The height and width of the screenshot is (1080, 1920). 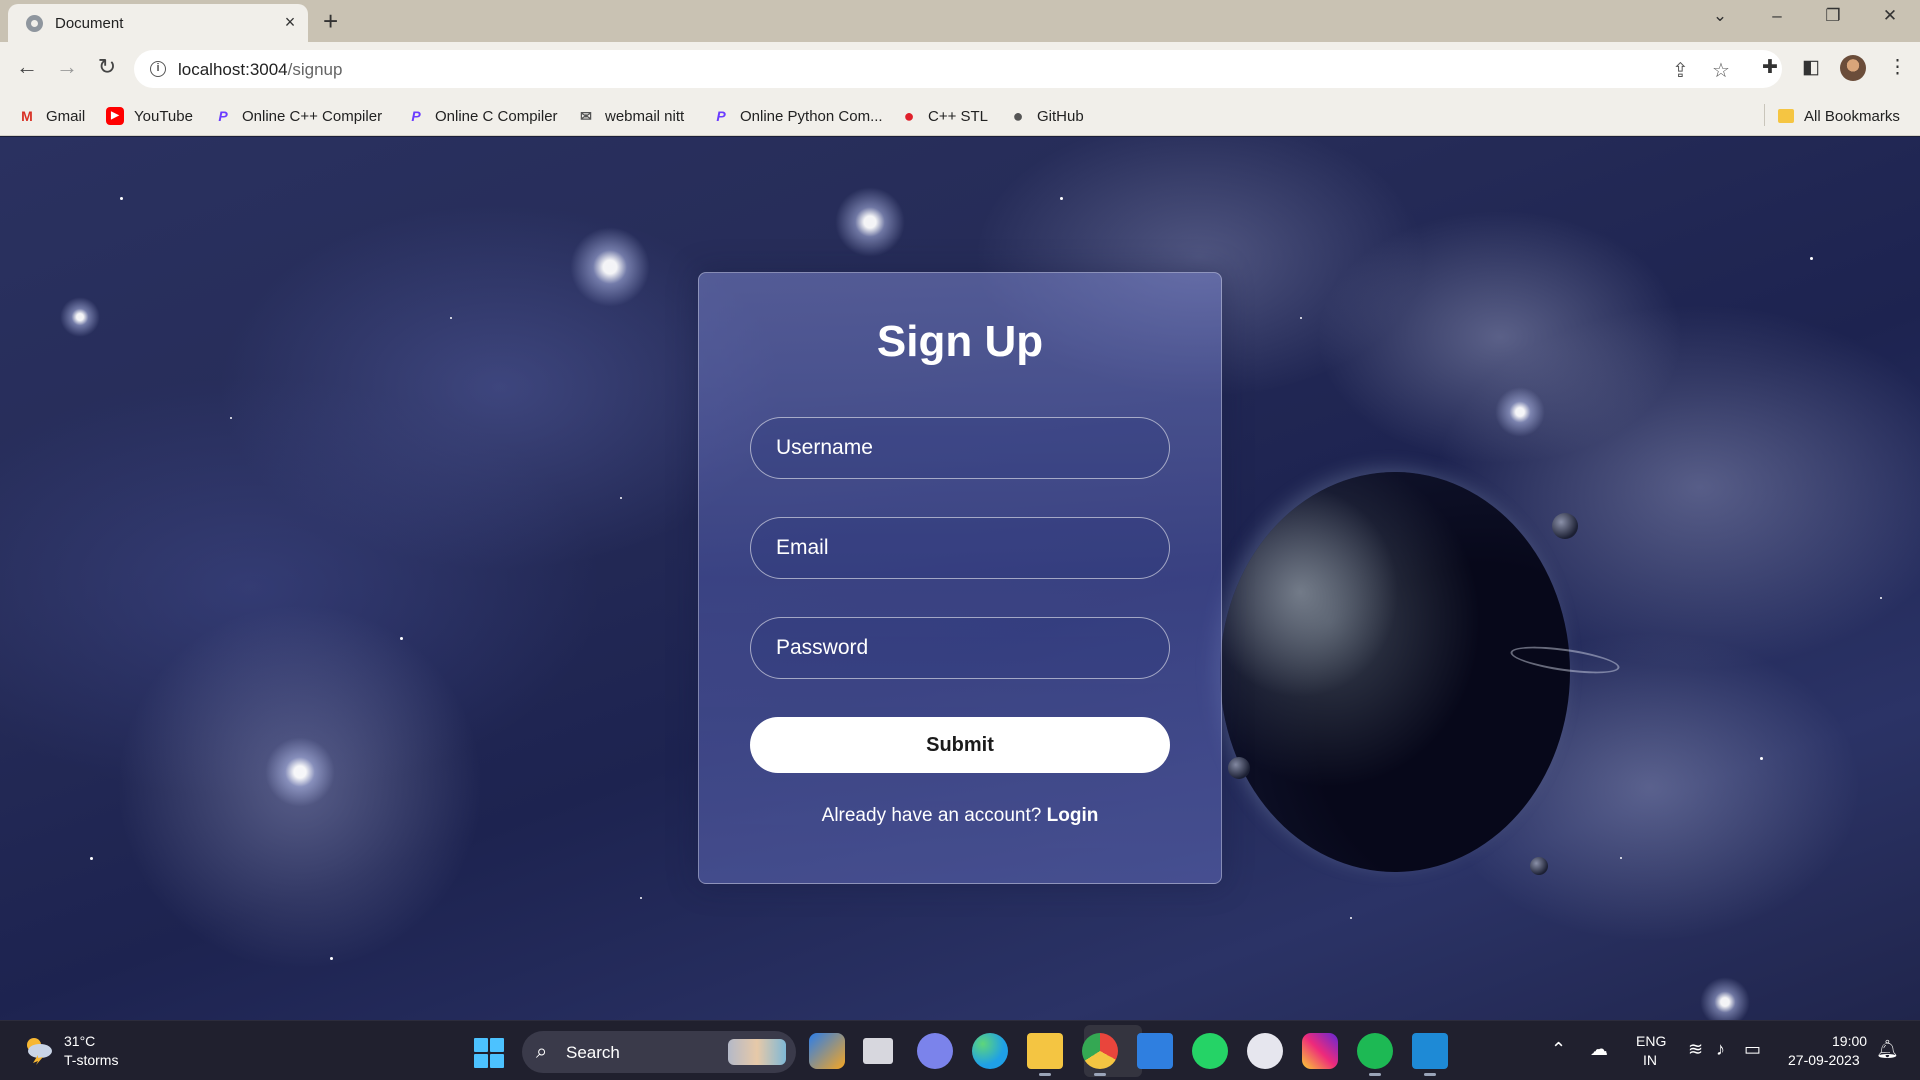 I want to click on copilot-icon, so click(x=827, y=1051).